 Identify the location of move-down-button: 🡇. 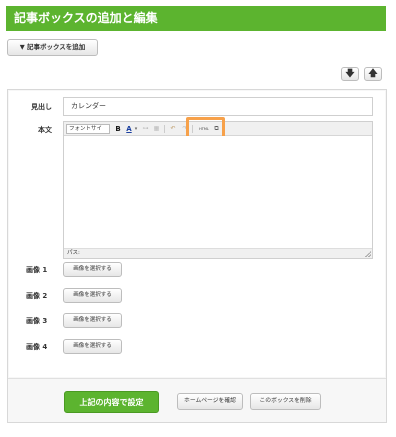
(350, 74).